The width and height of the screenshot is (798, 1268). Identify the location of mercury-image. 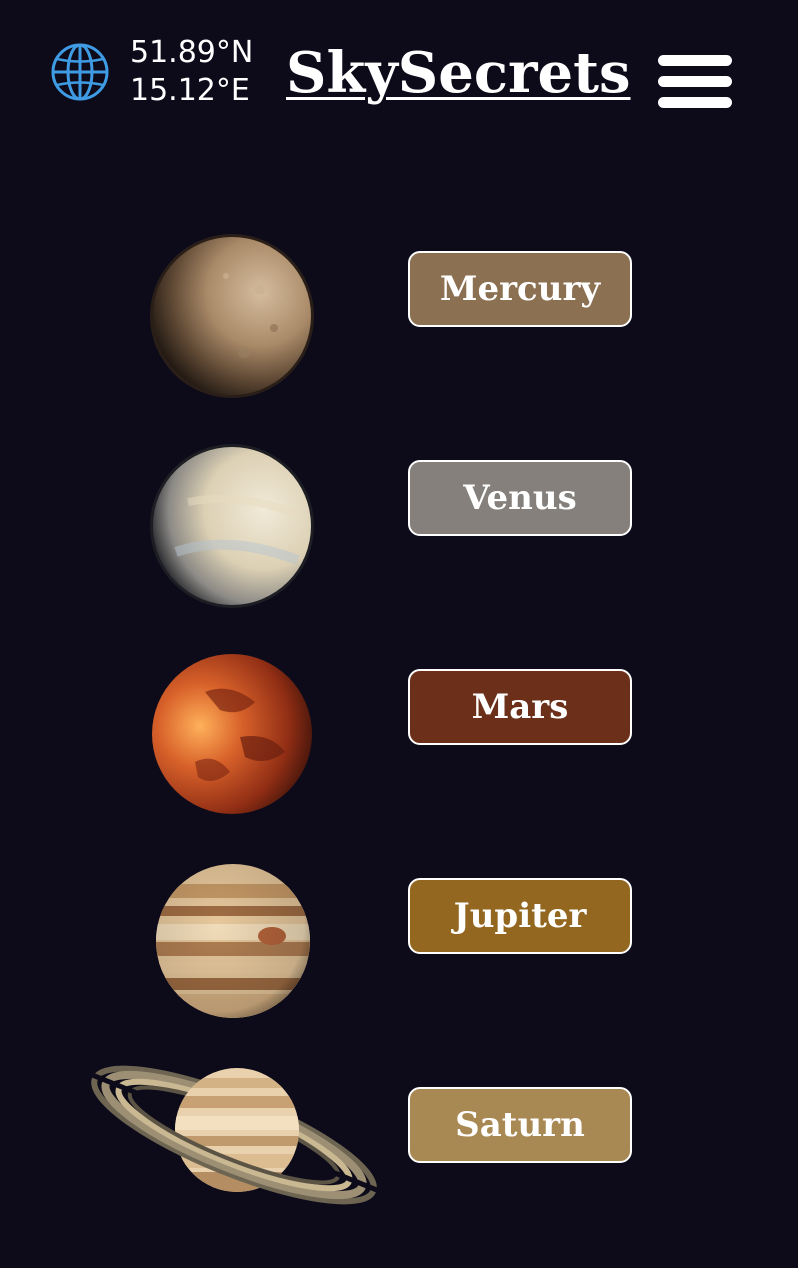
(232, 316).